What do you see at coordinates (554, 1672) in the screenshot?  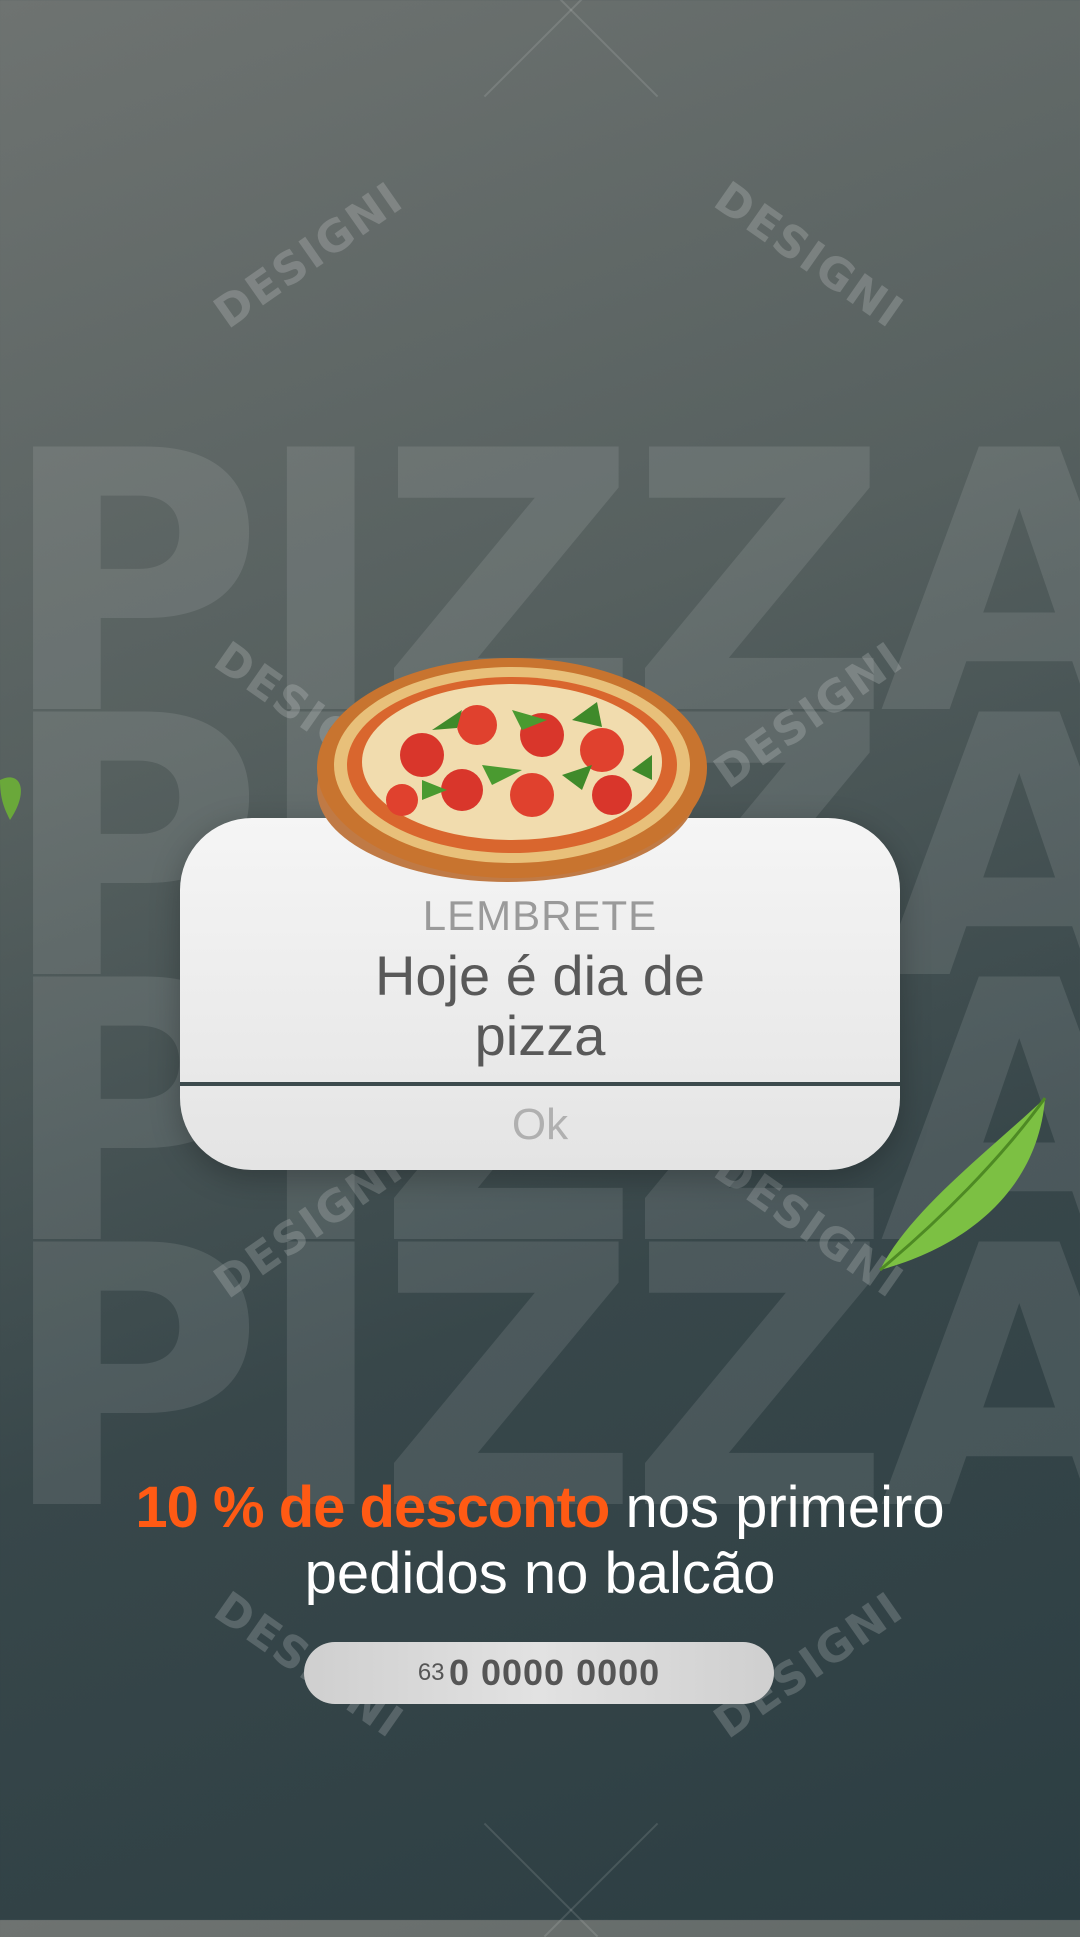 I see `phone-number: 0 0000 0000` at bounding box center [554, 1672].